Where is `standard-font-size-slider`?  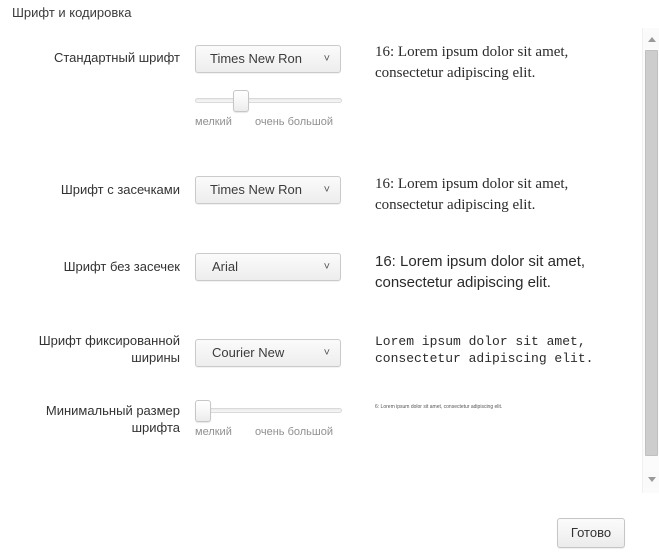 standard-font-size-slider is located at coordinates (268, 101).